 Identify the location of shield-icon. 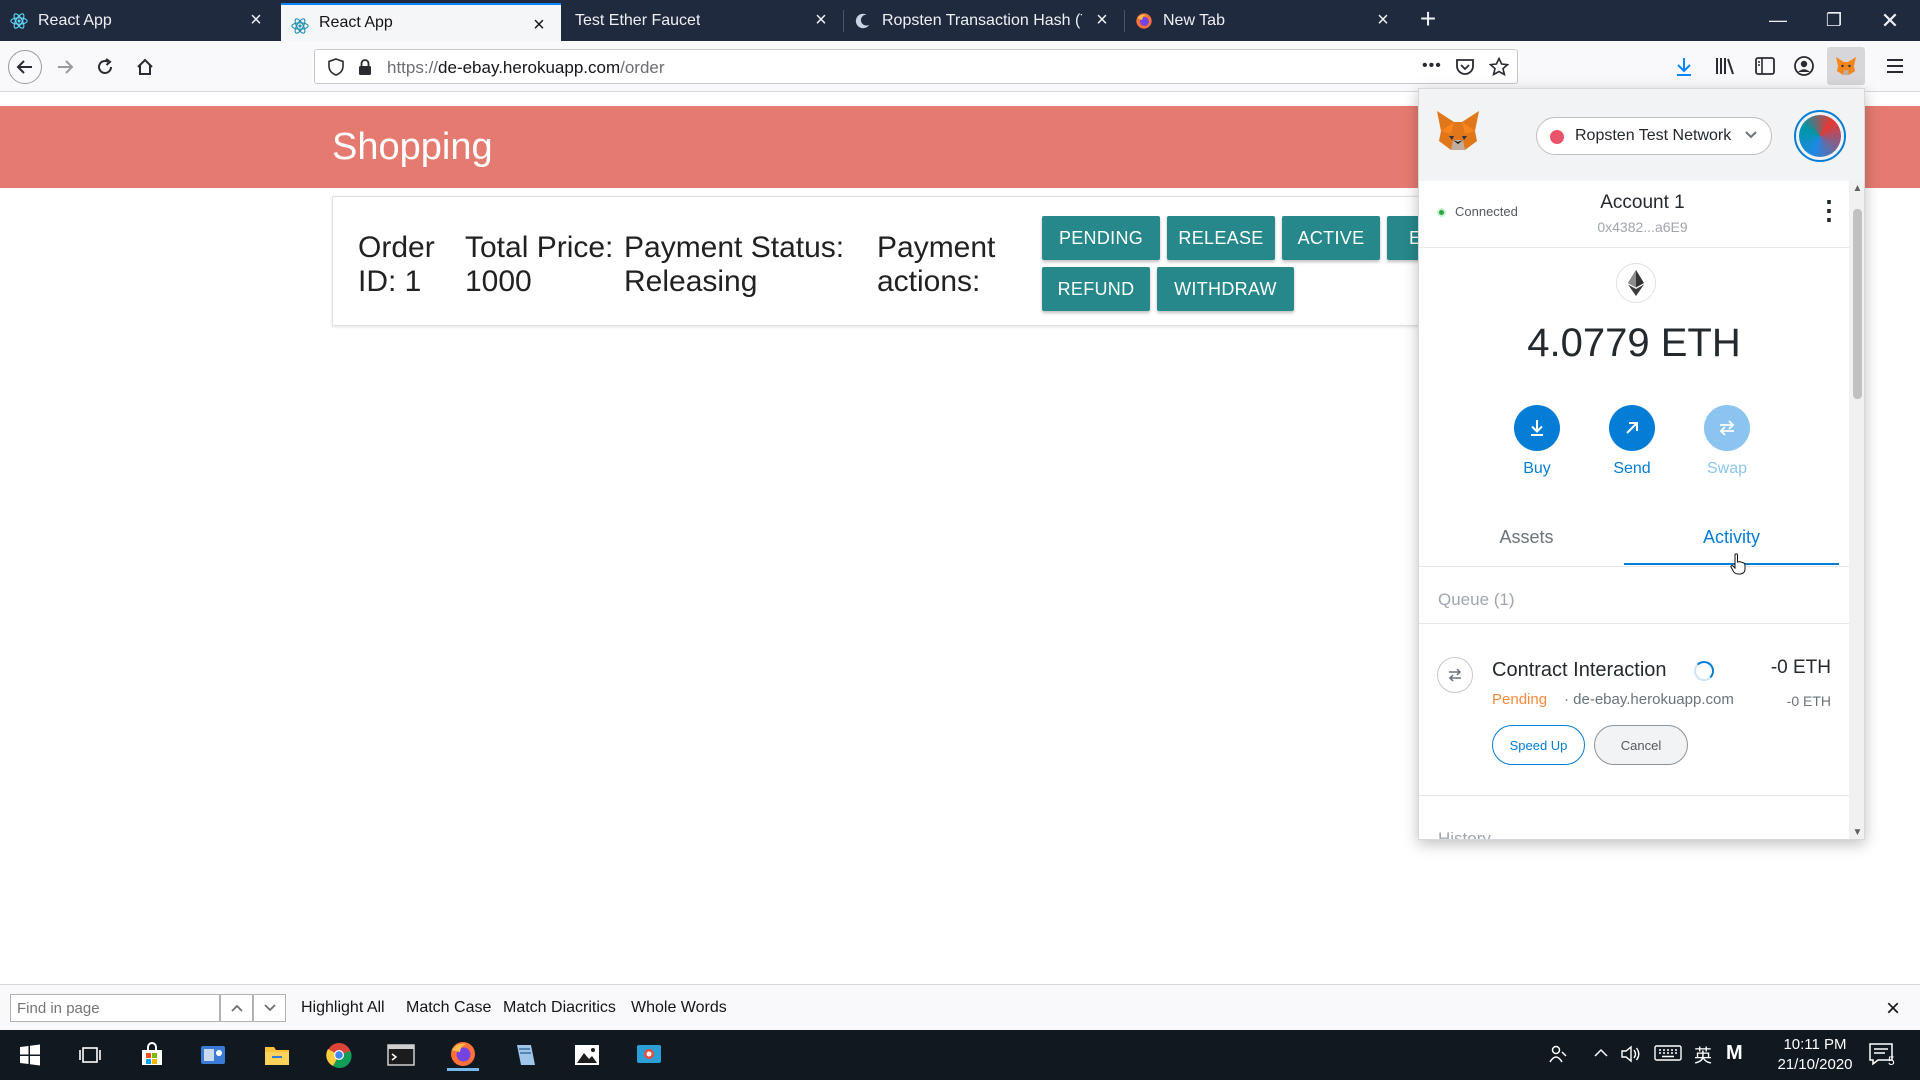
(336, 67).